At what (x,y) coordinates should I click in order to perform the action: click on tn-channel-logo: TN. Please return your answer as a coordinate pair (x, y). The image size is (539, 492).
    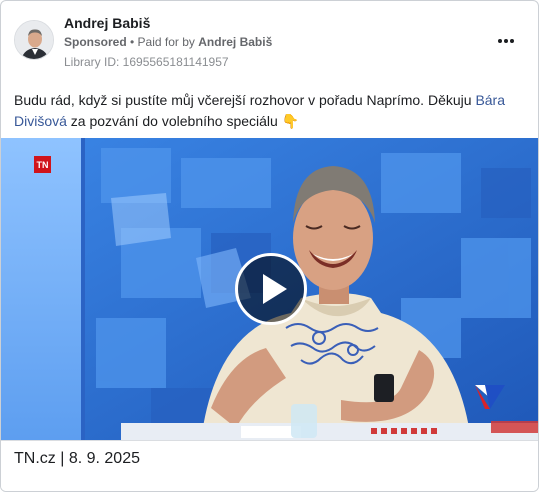
    Looking at the image, I should click on (42, 164).